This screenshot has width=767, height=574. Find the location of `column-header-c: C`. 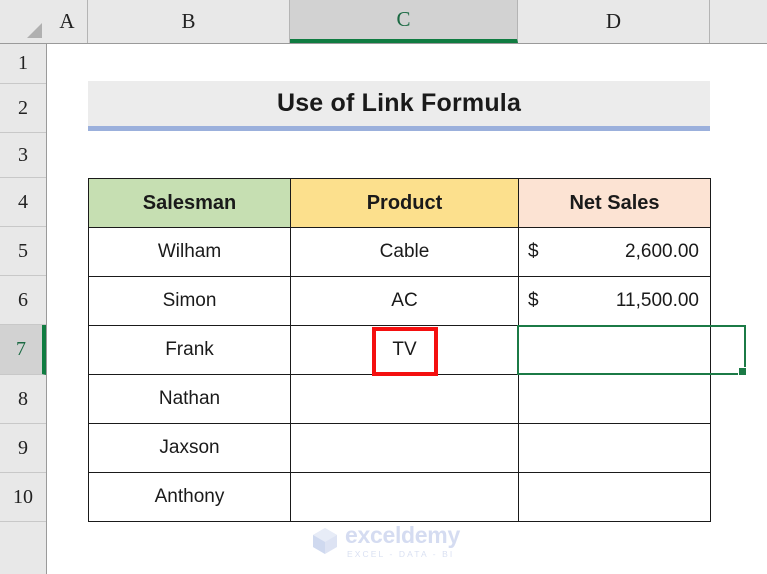

column-header-c: C is located at coordinates (404, 21).